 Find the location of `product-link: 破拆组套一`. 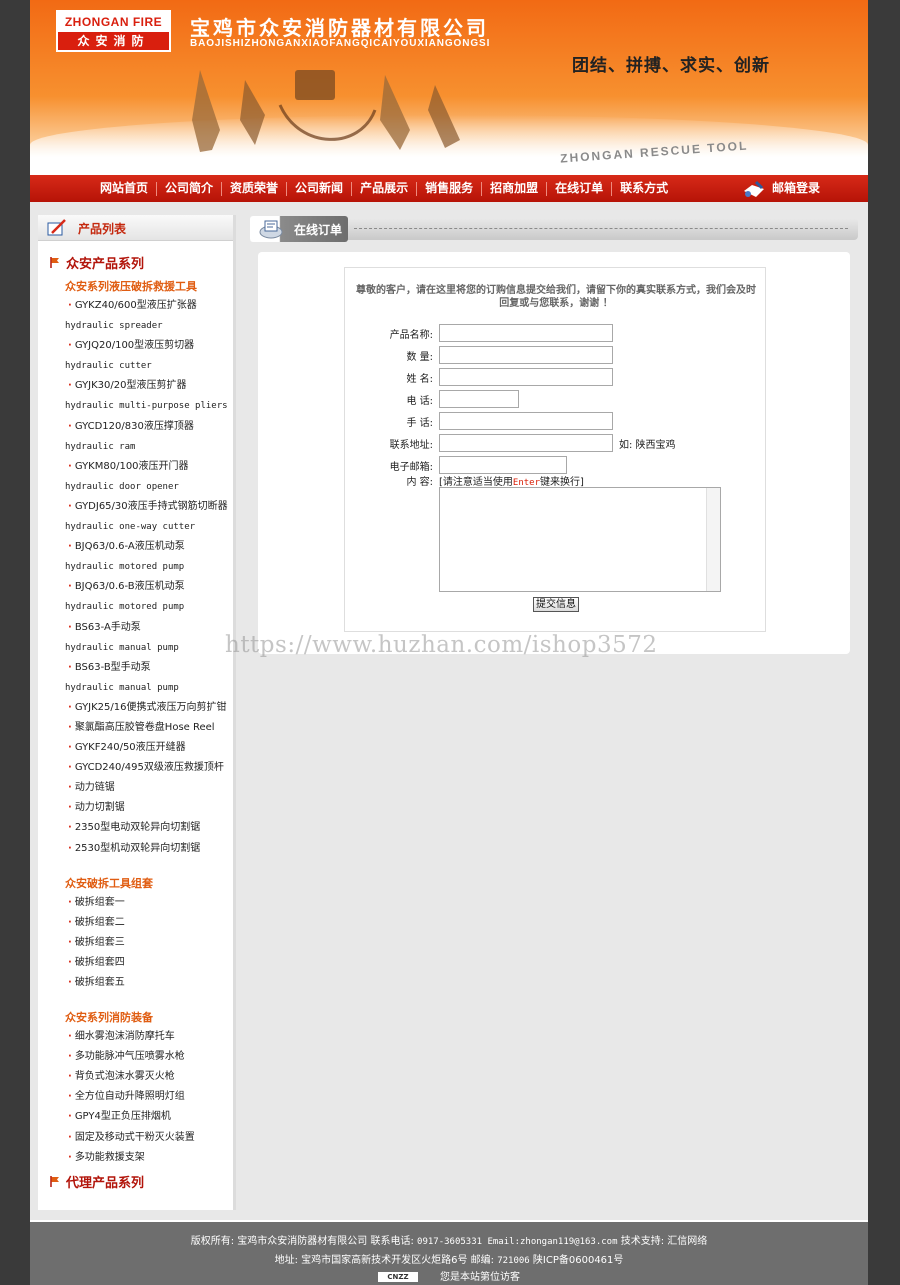

product-link: 破拆组套一 is located at coordinates (150, 903).